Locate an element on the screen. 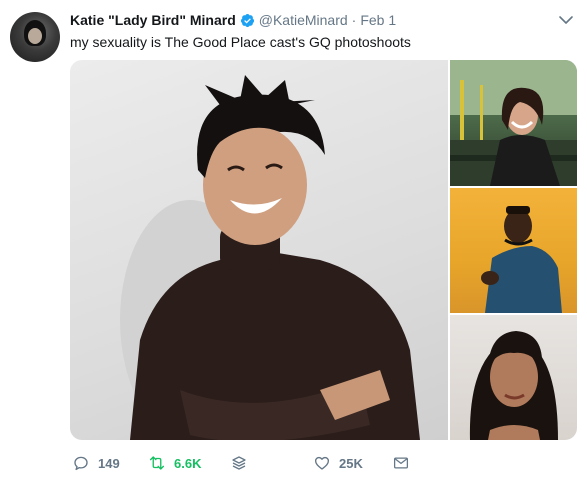 The width and height of the screenshot is (587, 478). author-name: Katie "Lady Bird" Minard is located at coordinates (153, 20).